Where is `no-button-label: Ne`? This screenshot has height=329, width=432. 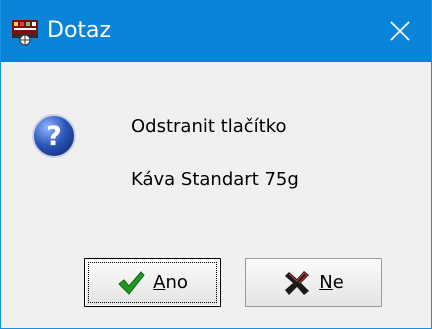 no-button-label: Ne is located at coordinates (331, 282).